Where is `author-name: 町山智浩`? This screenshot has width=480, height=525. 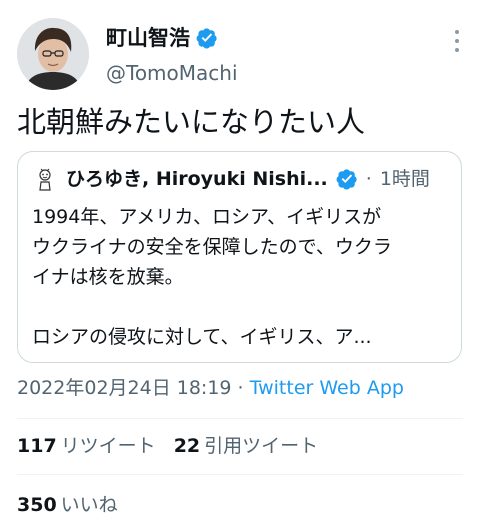 author-name: 町山智浩 is located at coordinates (162, 38).